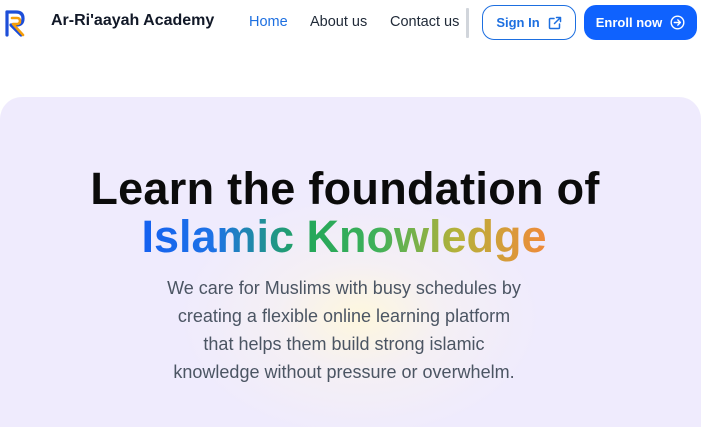 Image resolution: width=723 pixels, height=427 pixels. What do you see at coordinates (629, 22) in the screenshot?
I see `enroll-now-label: Enroll now` at bounding box center [629, 22].